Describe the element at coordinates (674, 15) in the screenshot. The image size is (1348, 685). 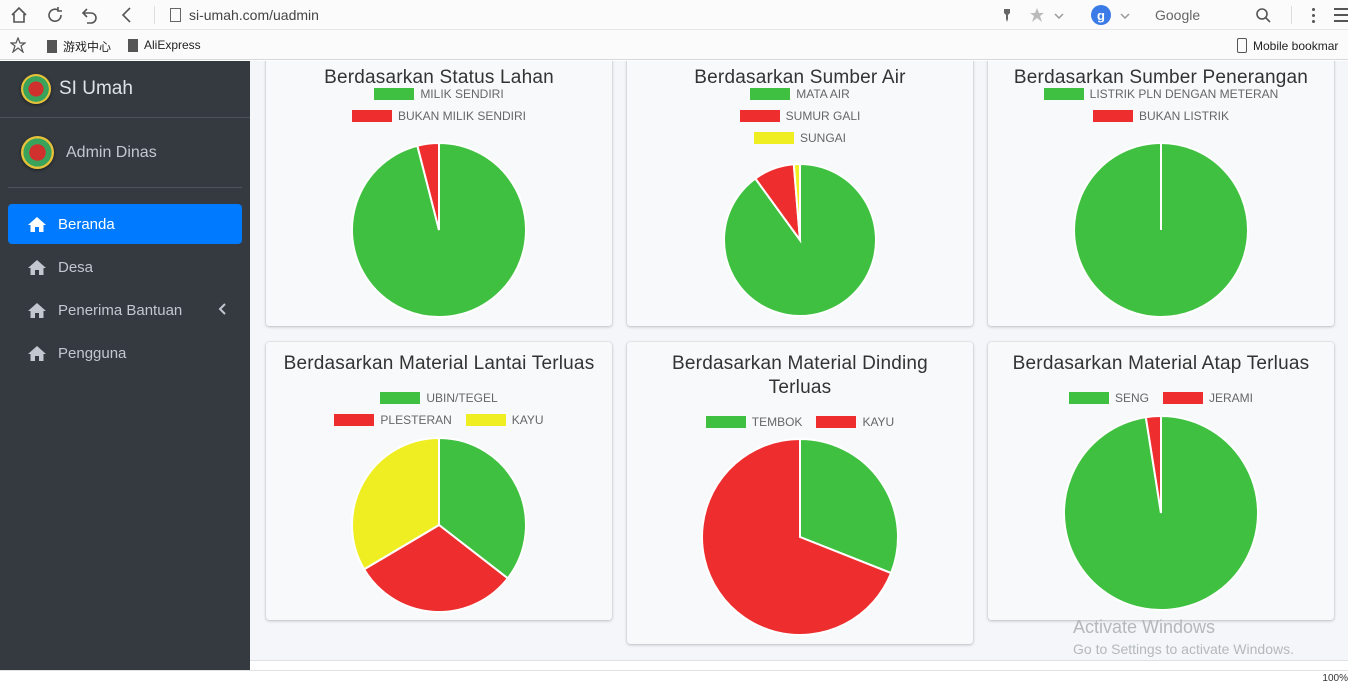
I see `browser-toolbar: si-umah.com/uadmin g Google` at that location.